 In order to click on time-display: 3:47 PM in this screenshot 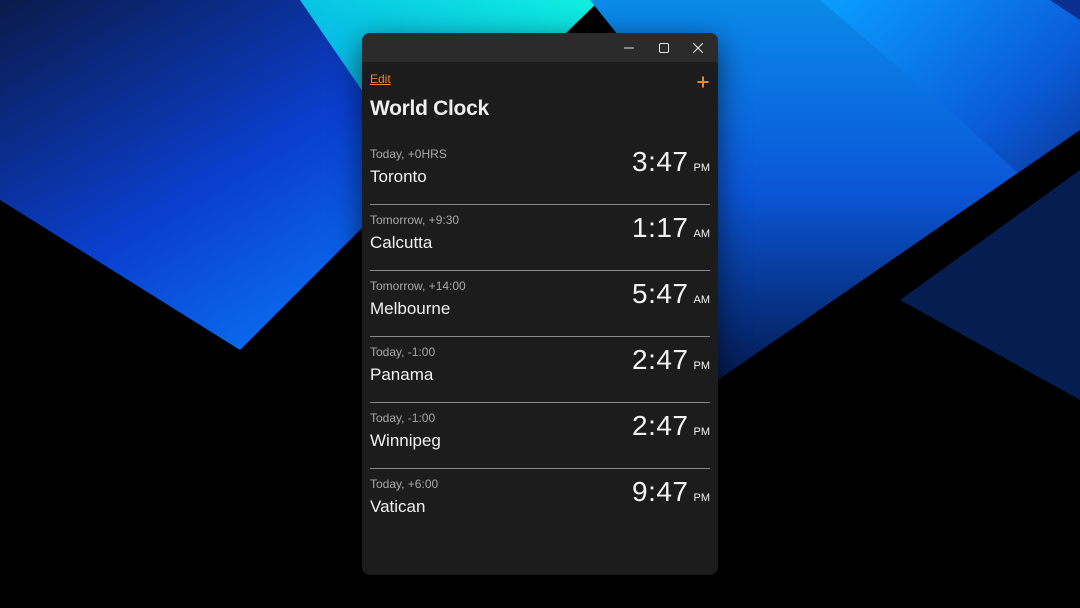, I will do `click(671, 162)`.